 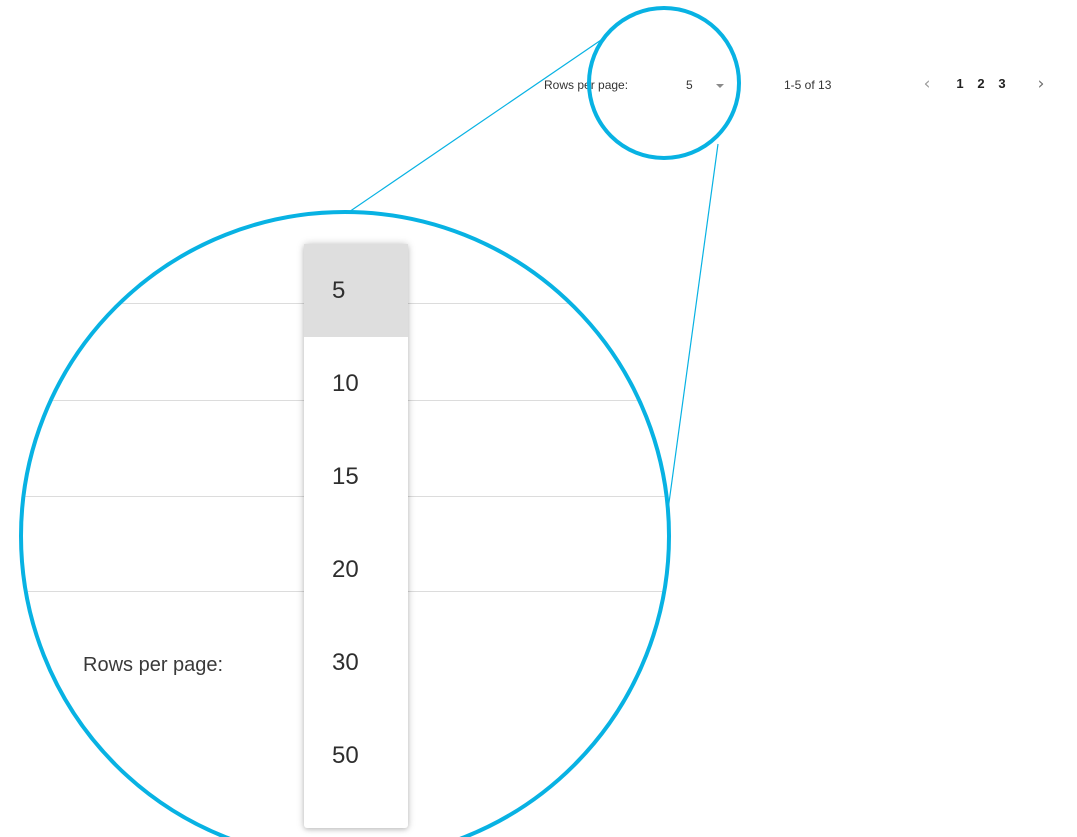 I want to click on pagination-range-text: 1-5 of 13, so click(x=808, y=85).